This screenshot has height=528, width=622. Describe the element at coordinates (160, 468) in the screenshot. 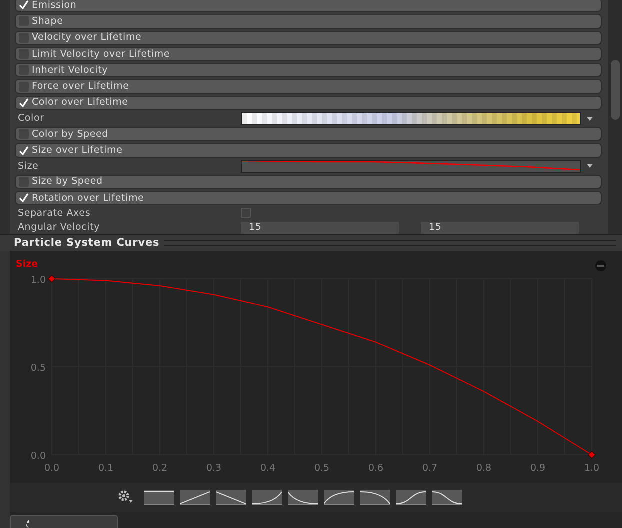

I see `x-tick-label: 0.2` at that location.